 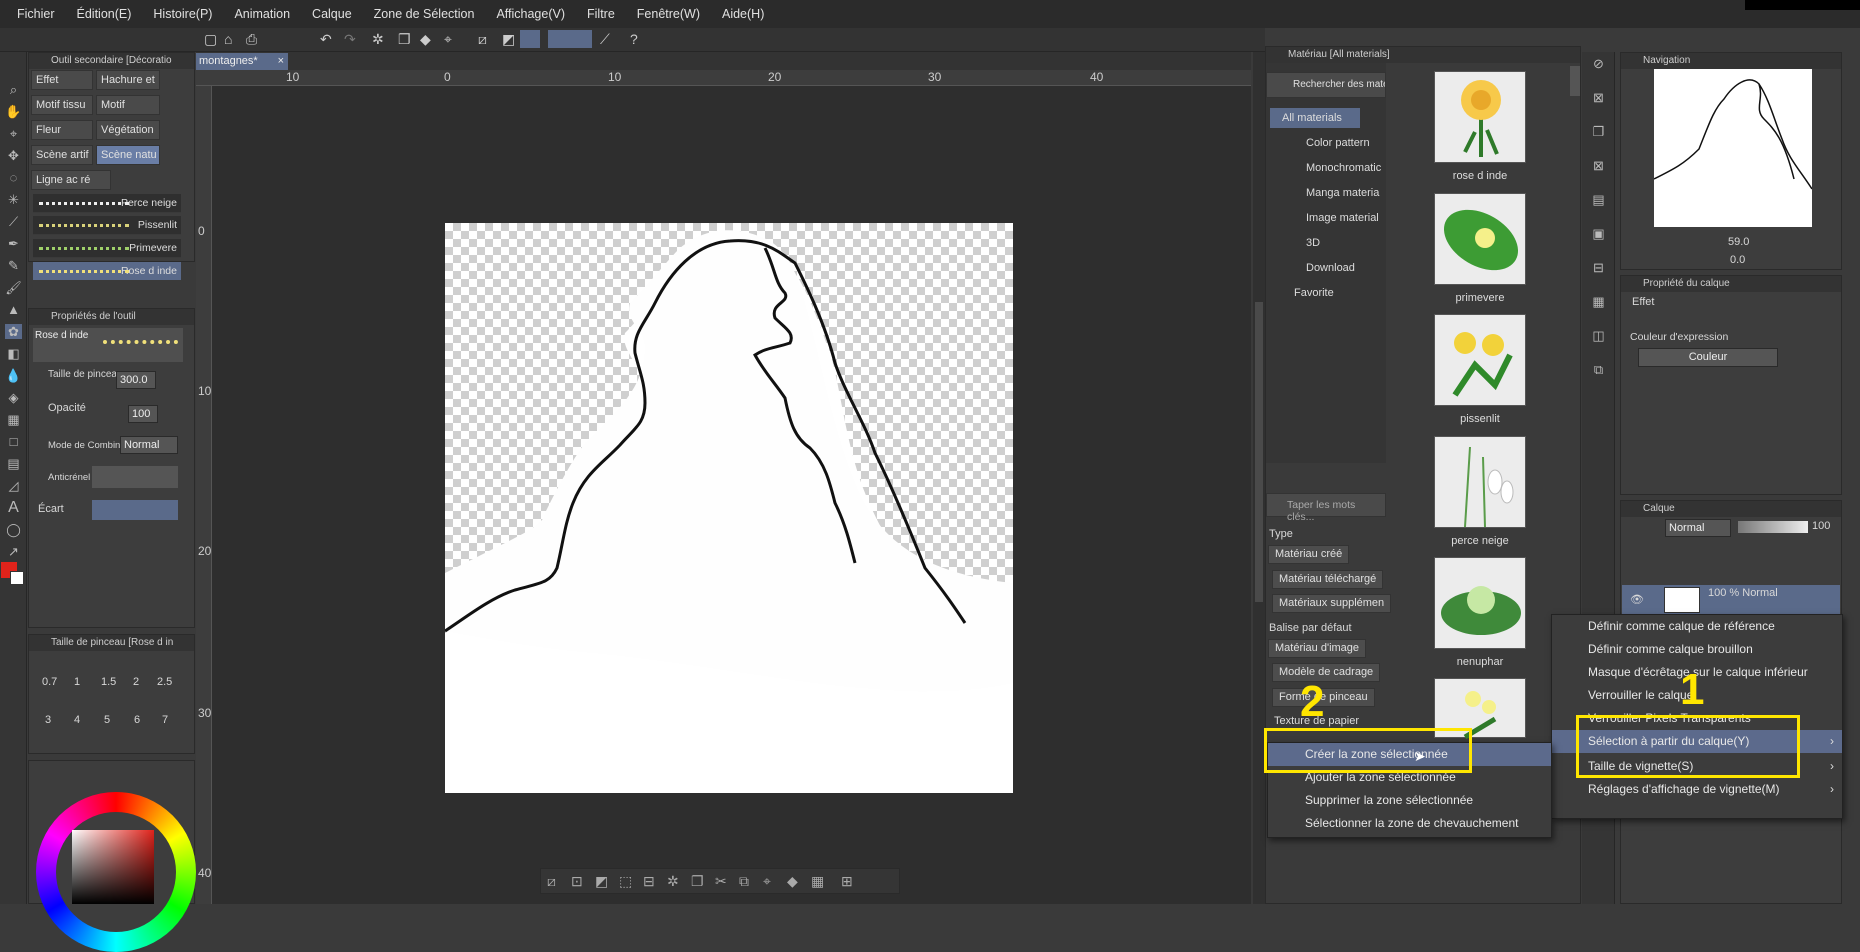 I want to click on tree-image-material: Image material, so click(x=1330, y=218).